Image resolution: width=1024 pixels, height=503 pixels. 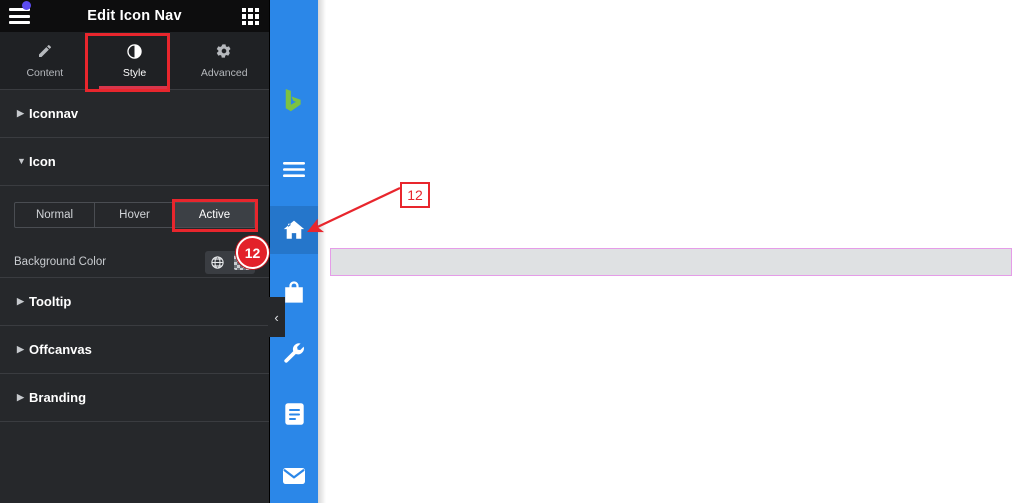 I want to click on state-tab-active-label: Active, so click(x=214, y=215).